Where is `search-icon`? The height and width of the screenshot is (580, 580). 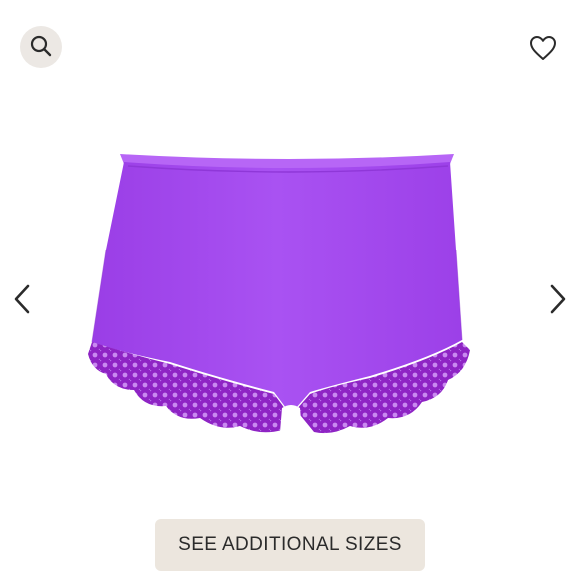
search-icon is located at coordinates (41, 47).